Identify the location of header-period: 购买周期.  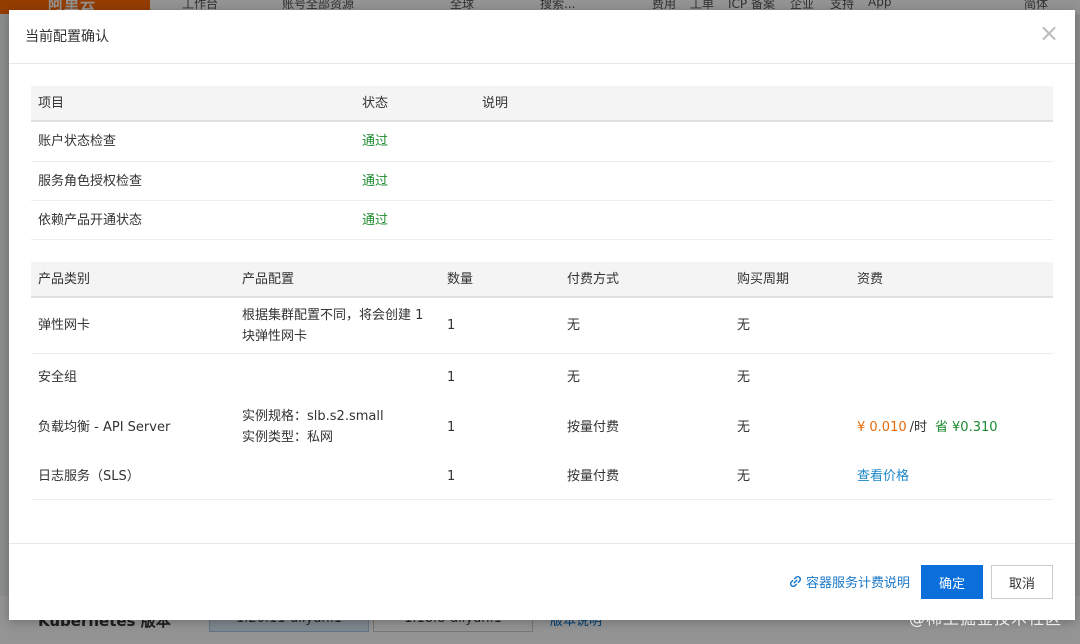
(763, 279).